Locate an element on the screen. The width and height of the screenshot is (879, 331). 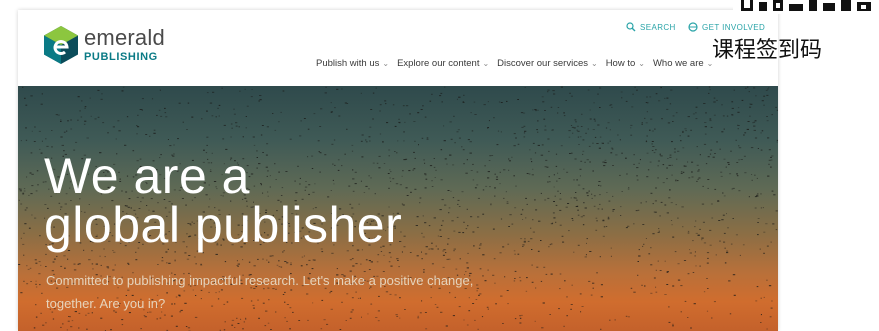
nav-item-who-we-are: Who we are ⌄ is located at coordinates (683, 63).